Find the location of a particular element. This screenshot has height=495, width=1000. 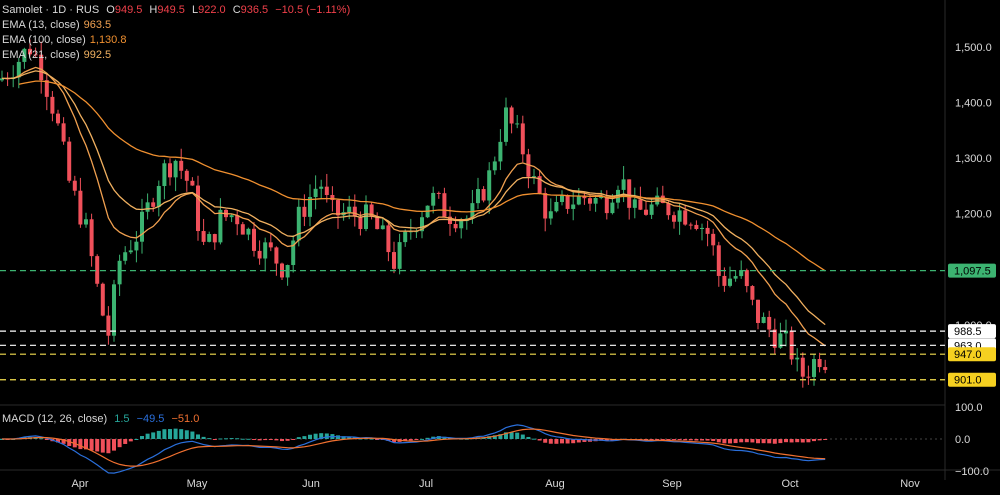

ema100-legend: EMA (100, close) 1,130.8 is located at coordinates (66, 40).